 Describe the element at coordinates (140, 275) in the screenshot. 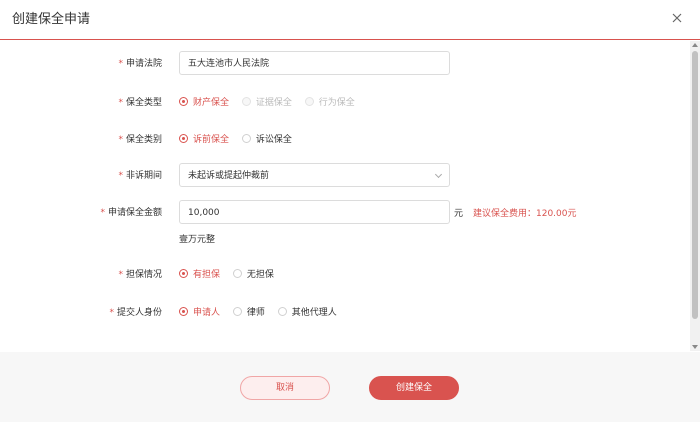

I see `guarantee-label: * 担保情况` at that location.